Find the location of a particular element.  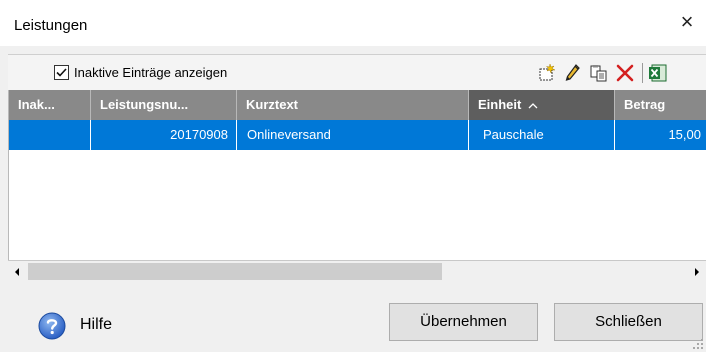

column-header-label: Betrag is located at coordinates (645, 104).